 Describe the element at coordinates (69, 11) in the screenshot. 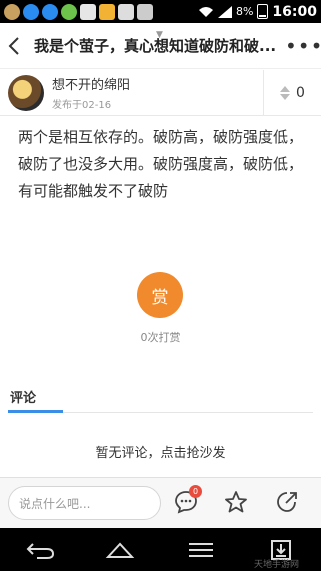

I see `browser-icon` at that location.